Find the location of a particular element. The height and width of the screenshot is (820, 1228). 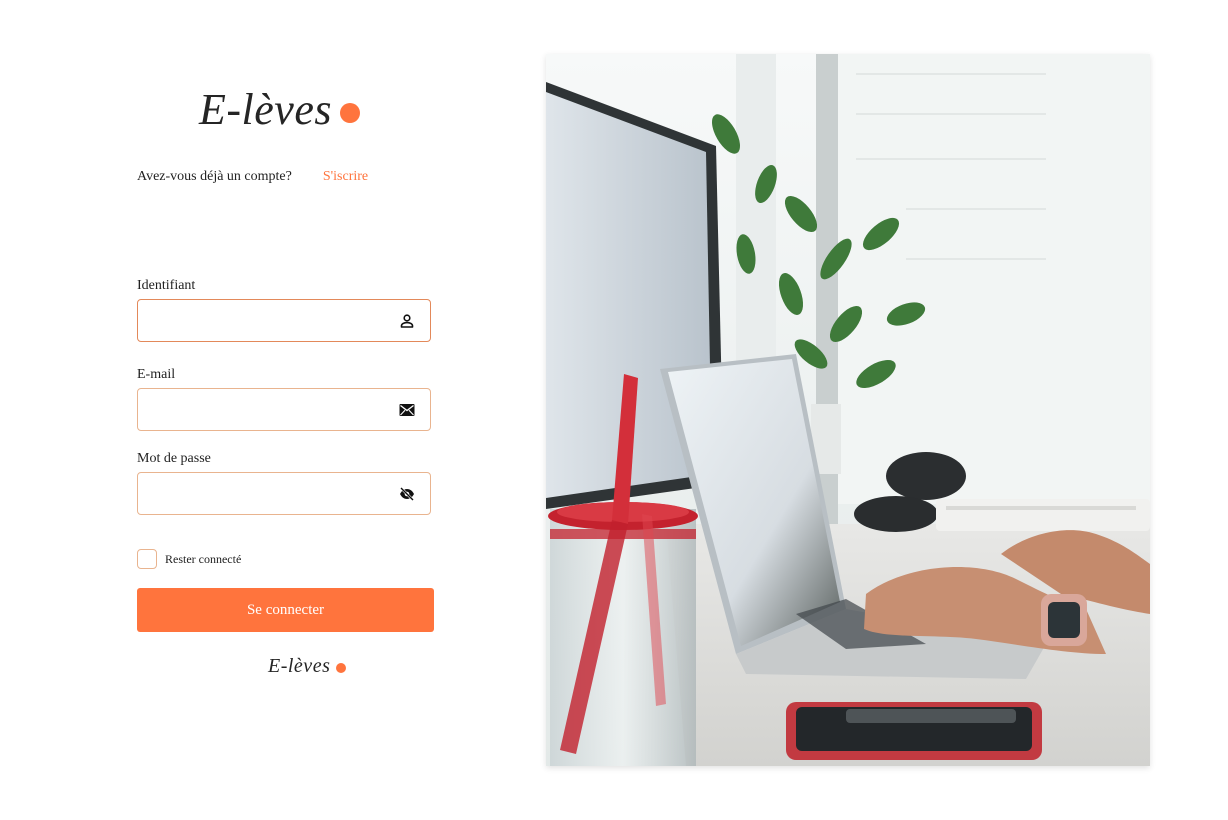

identifier-label: Identifiant is located at coordinates (166, 285).